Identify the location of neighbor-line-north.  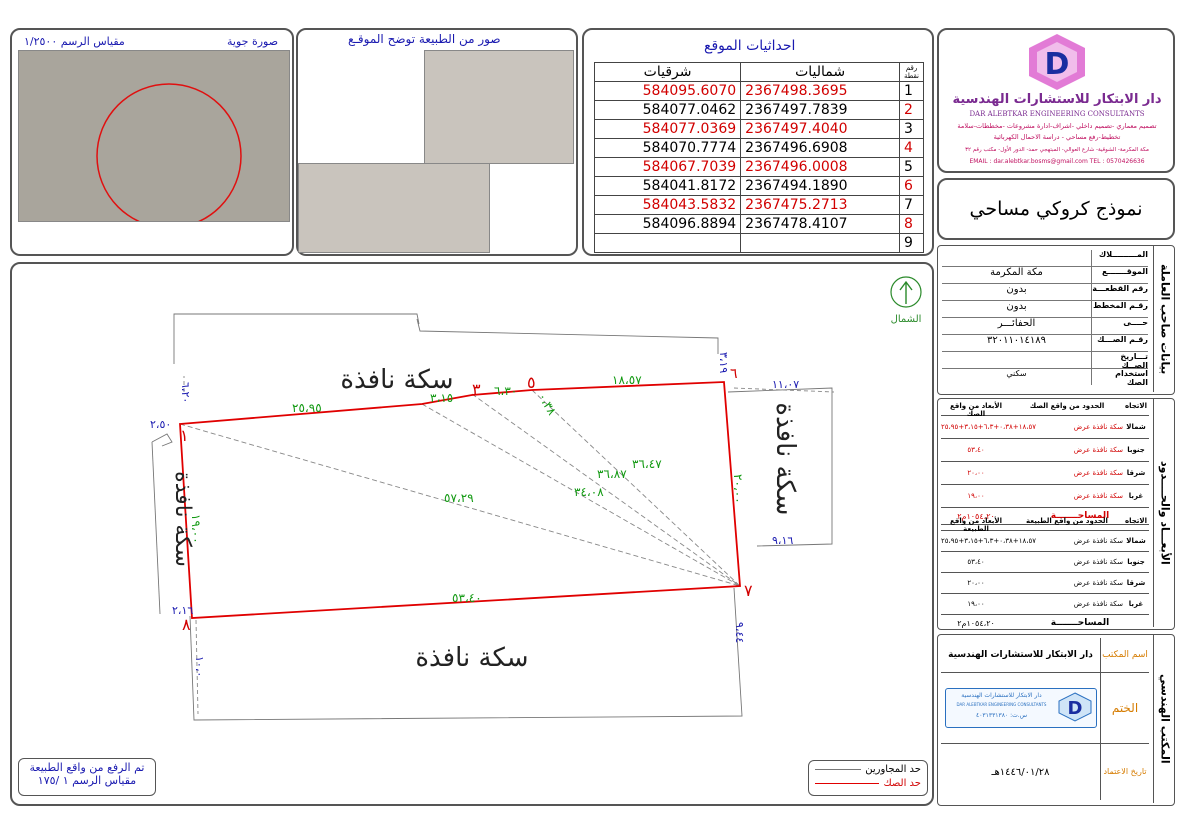
(296, 338).